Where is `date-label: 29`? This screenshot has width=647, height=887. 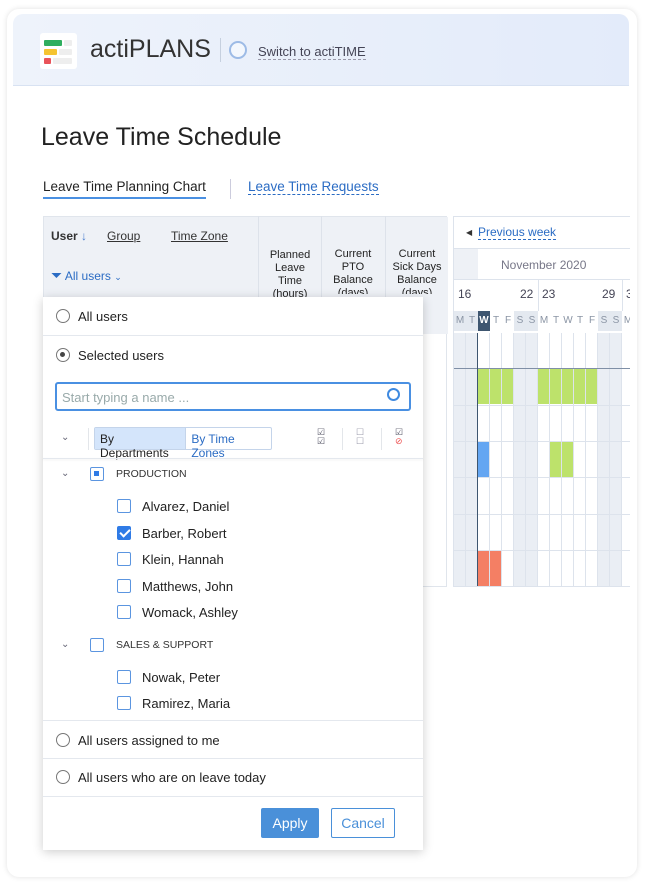
date-label: 29 is located at coordinates (609, 294).